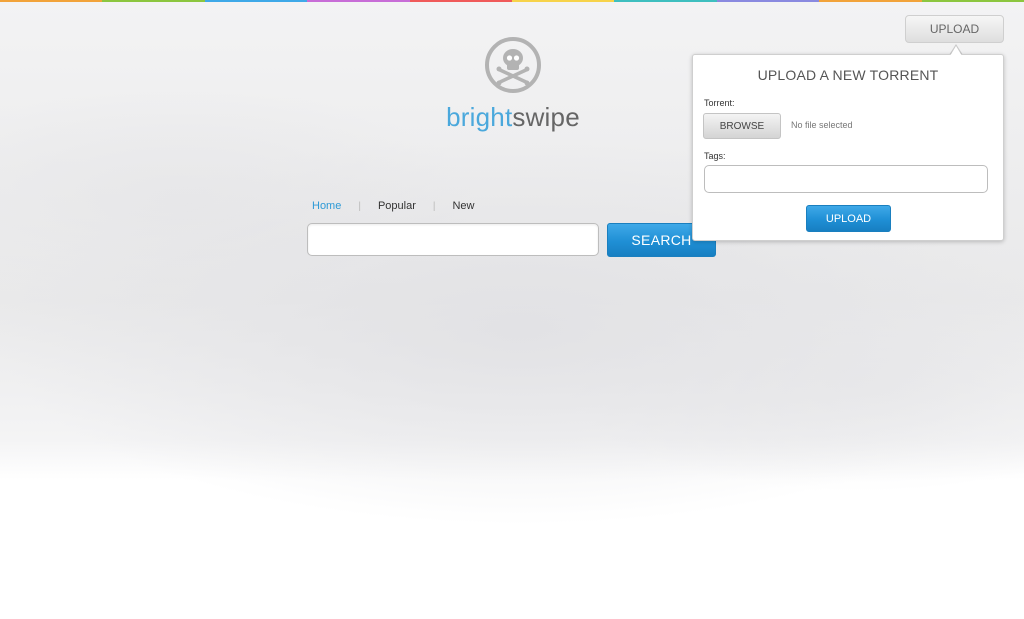 The height and width of the screenshot is (619, 1024). Describe the element at coordinates (546, 117) in the screenshot. I see `brand-name-part2: swipe` at that location.